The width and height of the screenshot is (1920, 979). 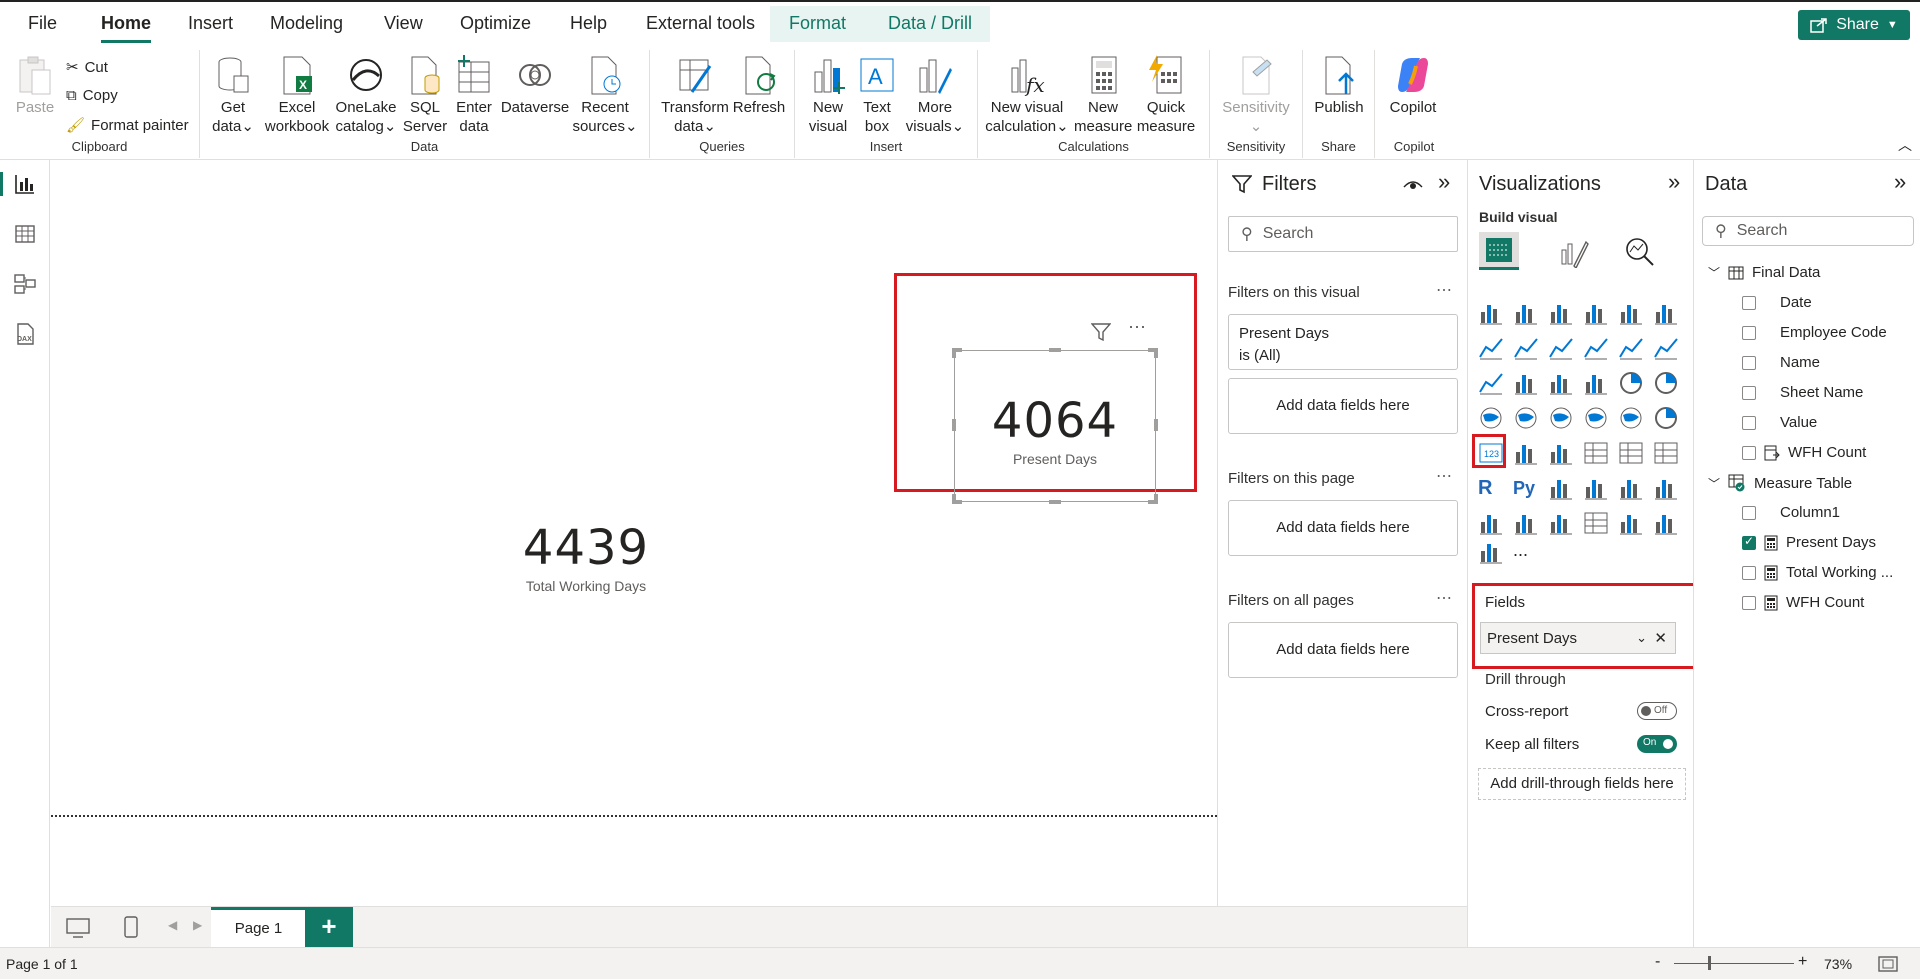 What do you see at coordinates (1561, 523) in the screenshot?
I see `new-card-icon` at bounding box center [1561, 523].